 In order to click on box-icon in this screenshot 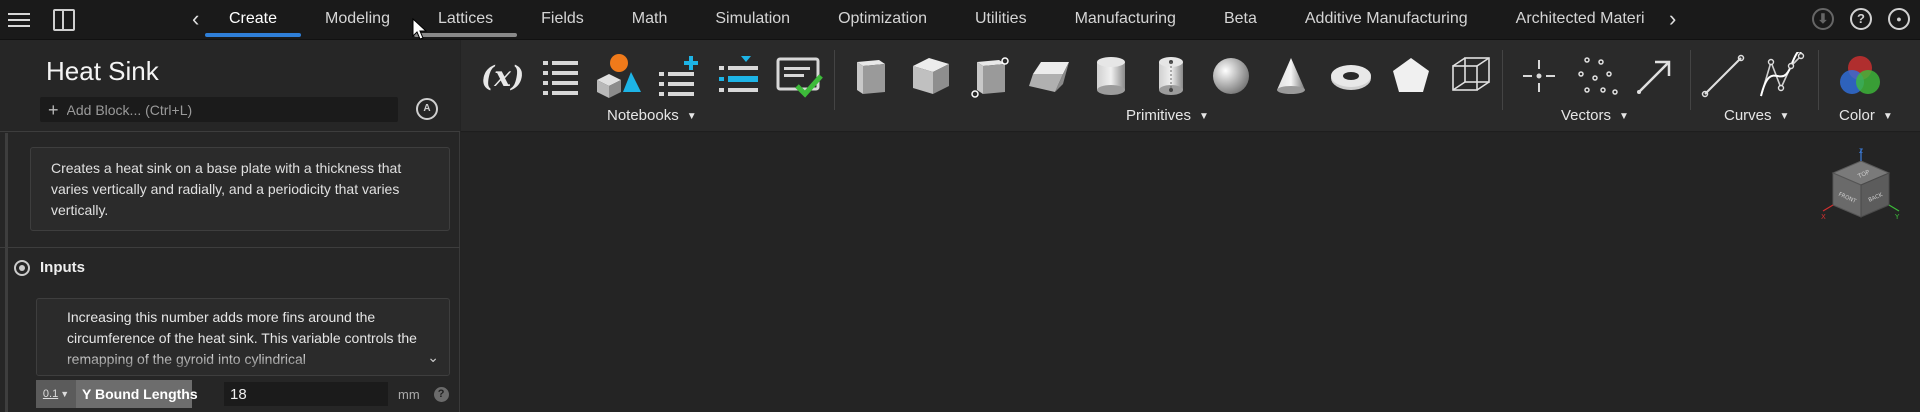, I will do `click(871, 76)`.